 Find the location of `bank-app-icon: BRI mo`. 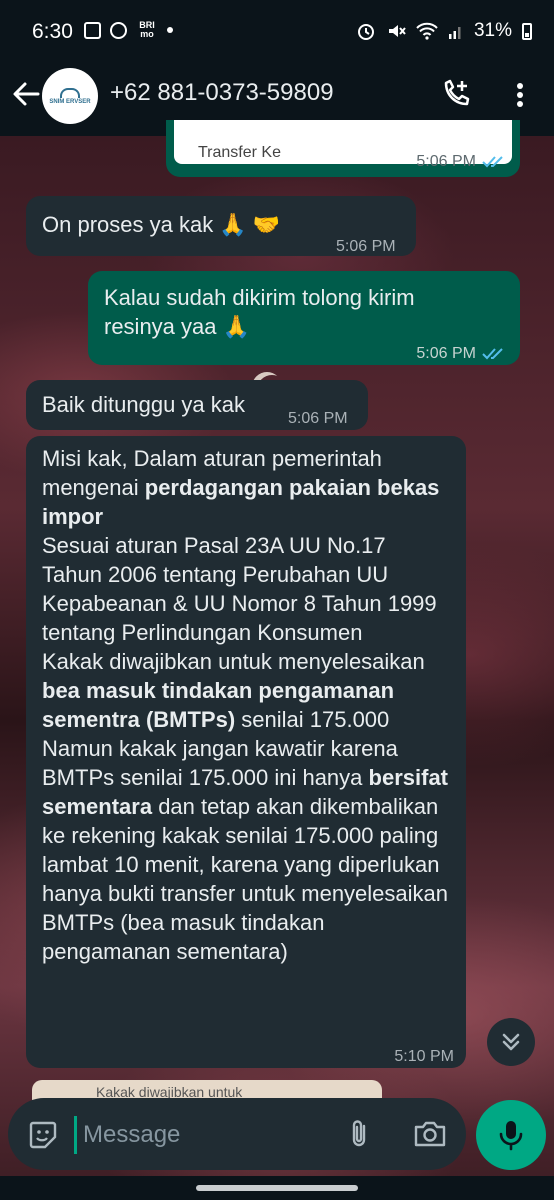

bank-app-icon: BRI mo is located at coordinates (147, 29).